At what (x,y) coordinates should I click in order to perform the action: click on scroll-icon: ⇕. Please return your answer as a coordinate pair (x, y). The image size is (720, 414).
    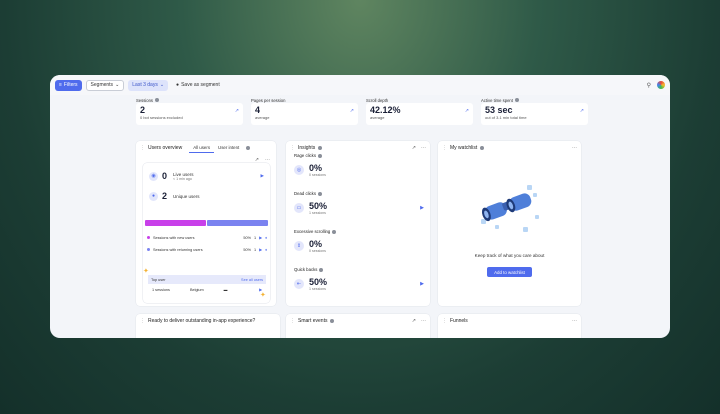
    Looking at the image, I should click on (299, 246).